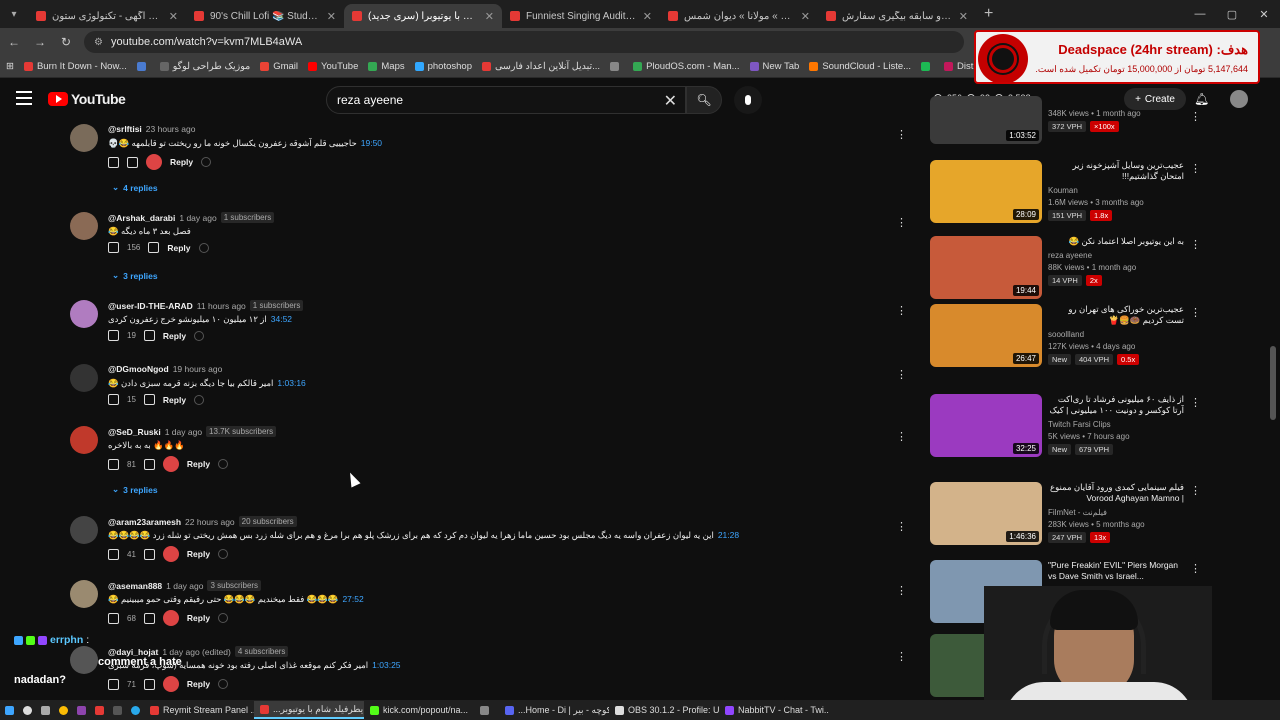 The width and height of the screenshot is (1280, 720). I want to click on bookmark-item: YouTube, so click(333, 66).